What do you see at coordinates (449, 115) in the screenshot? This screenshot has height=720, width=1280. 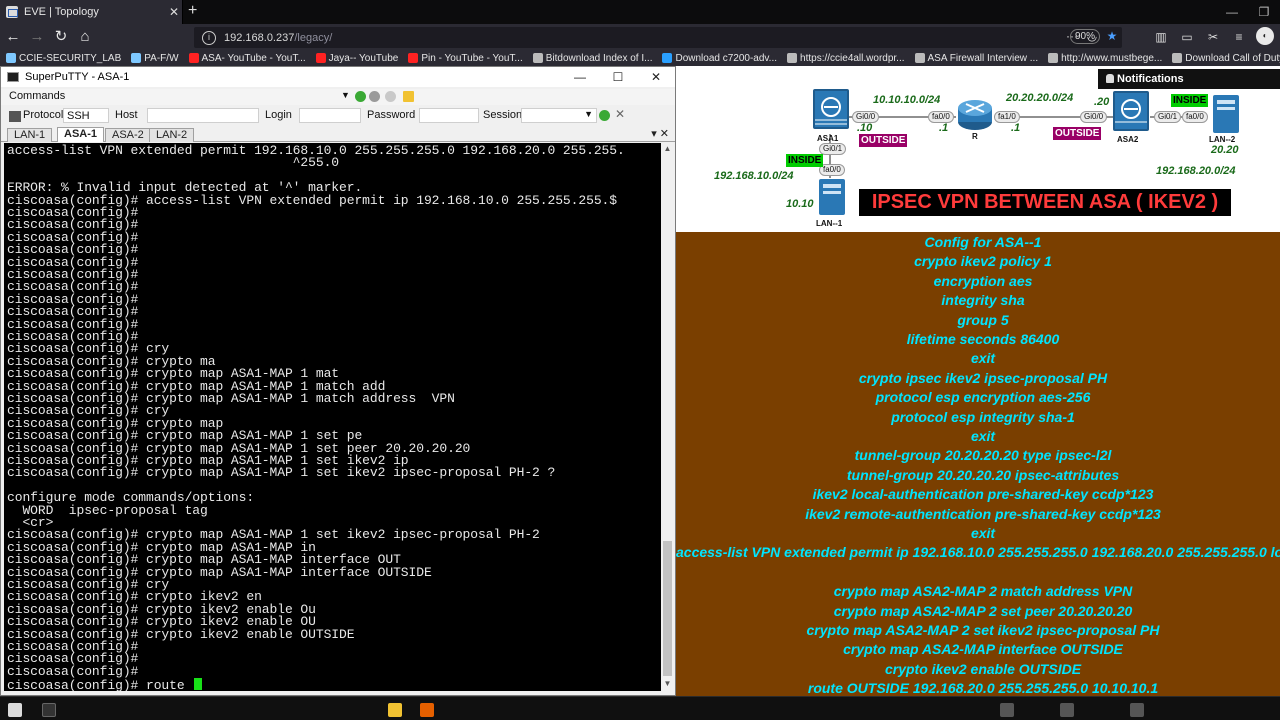 I see `password-input` at bounding box center [449, 115].